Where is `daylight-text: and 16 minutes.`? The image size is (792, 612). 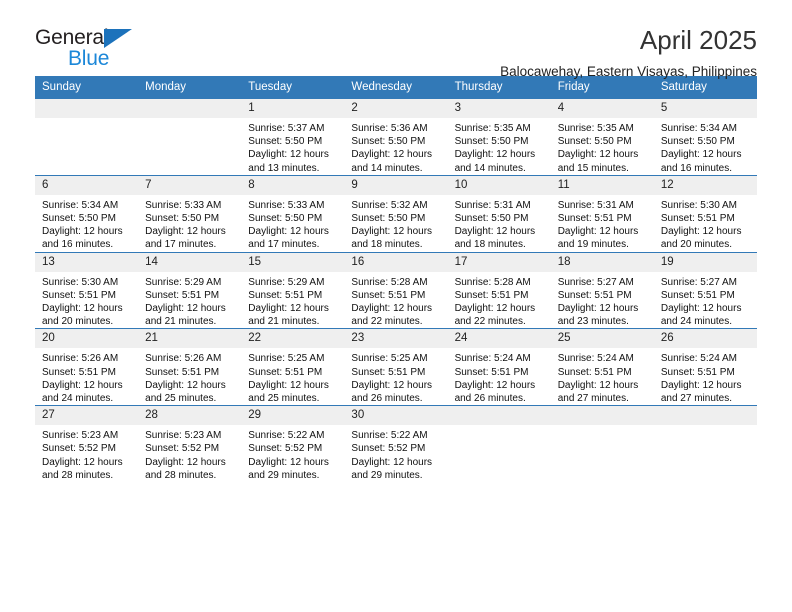 daylight-text: and 16 minutes. is located at coordinates (696, 168).